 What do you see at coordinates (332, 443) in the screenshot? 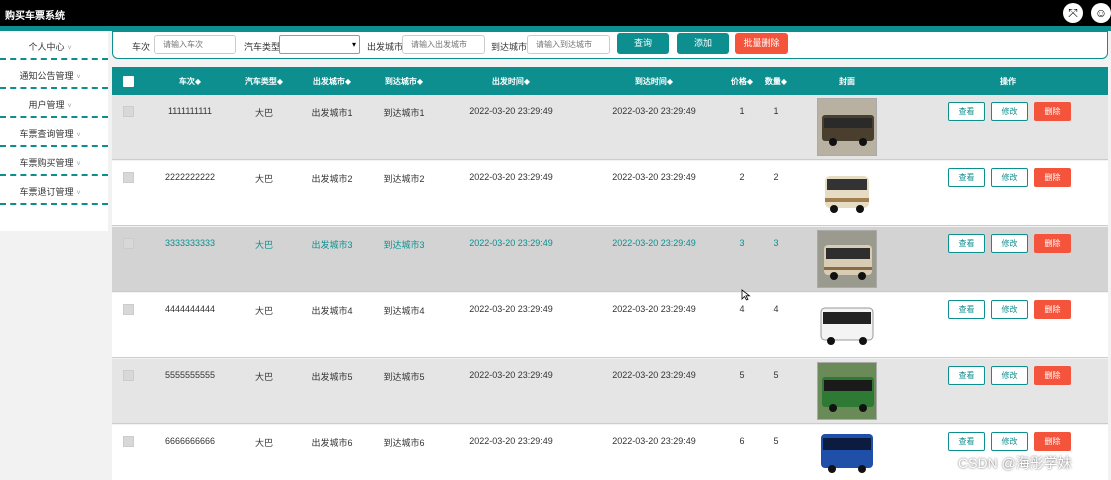
I see `cell-depart-city: 出发城市6` at bounding box center [332, 443].